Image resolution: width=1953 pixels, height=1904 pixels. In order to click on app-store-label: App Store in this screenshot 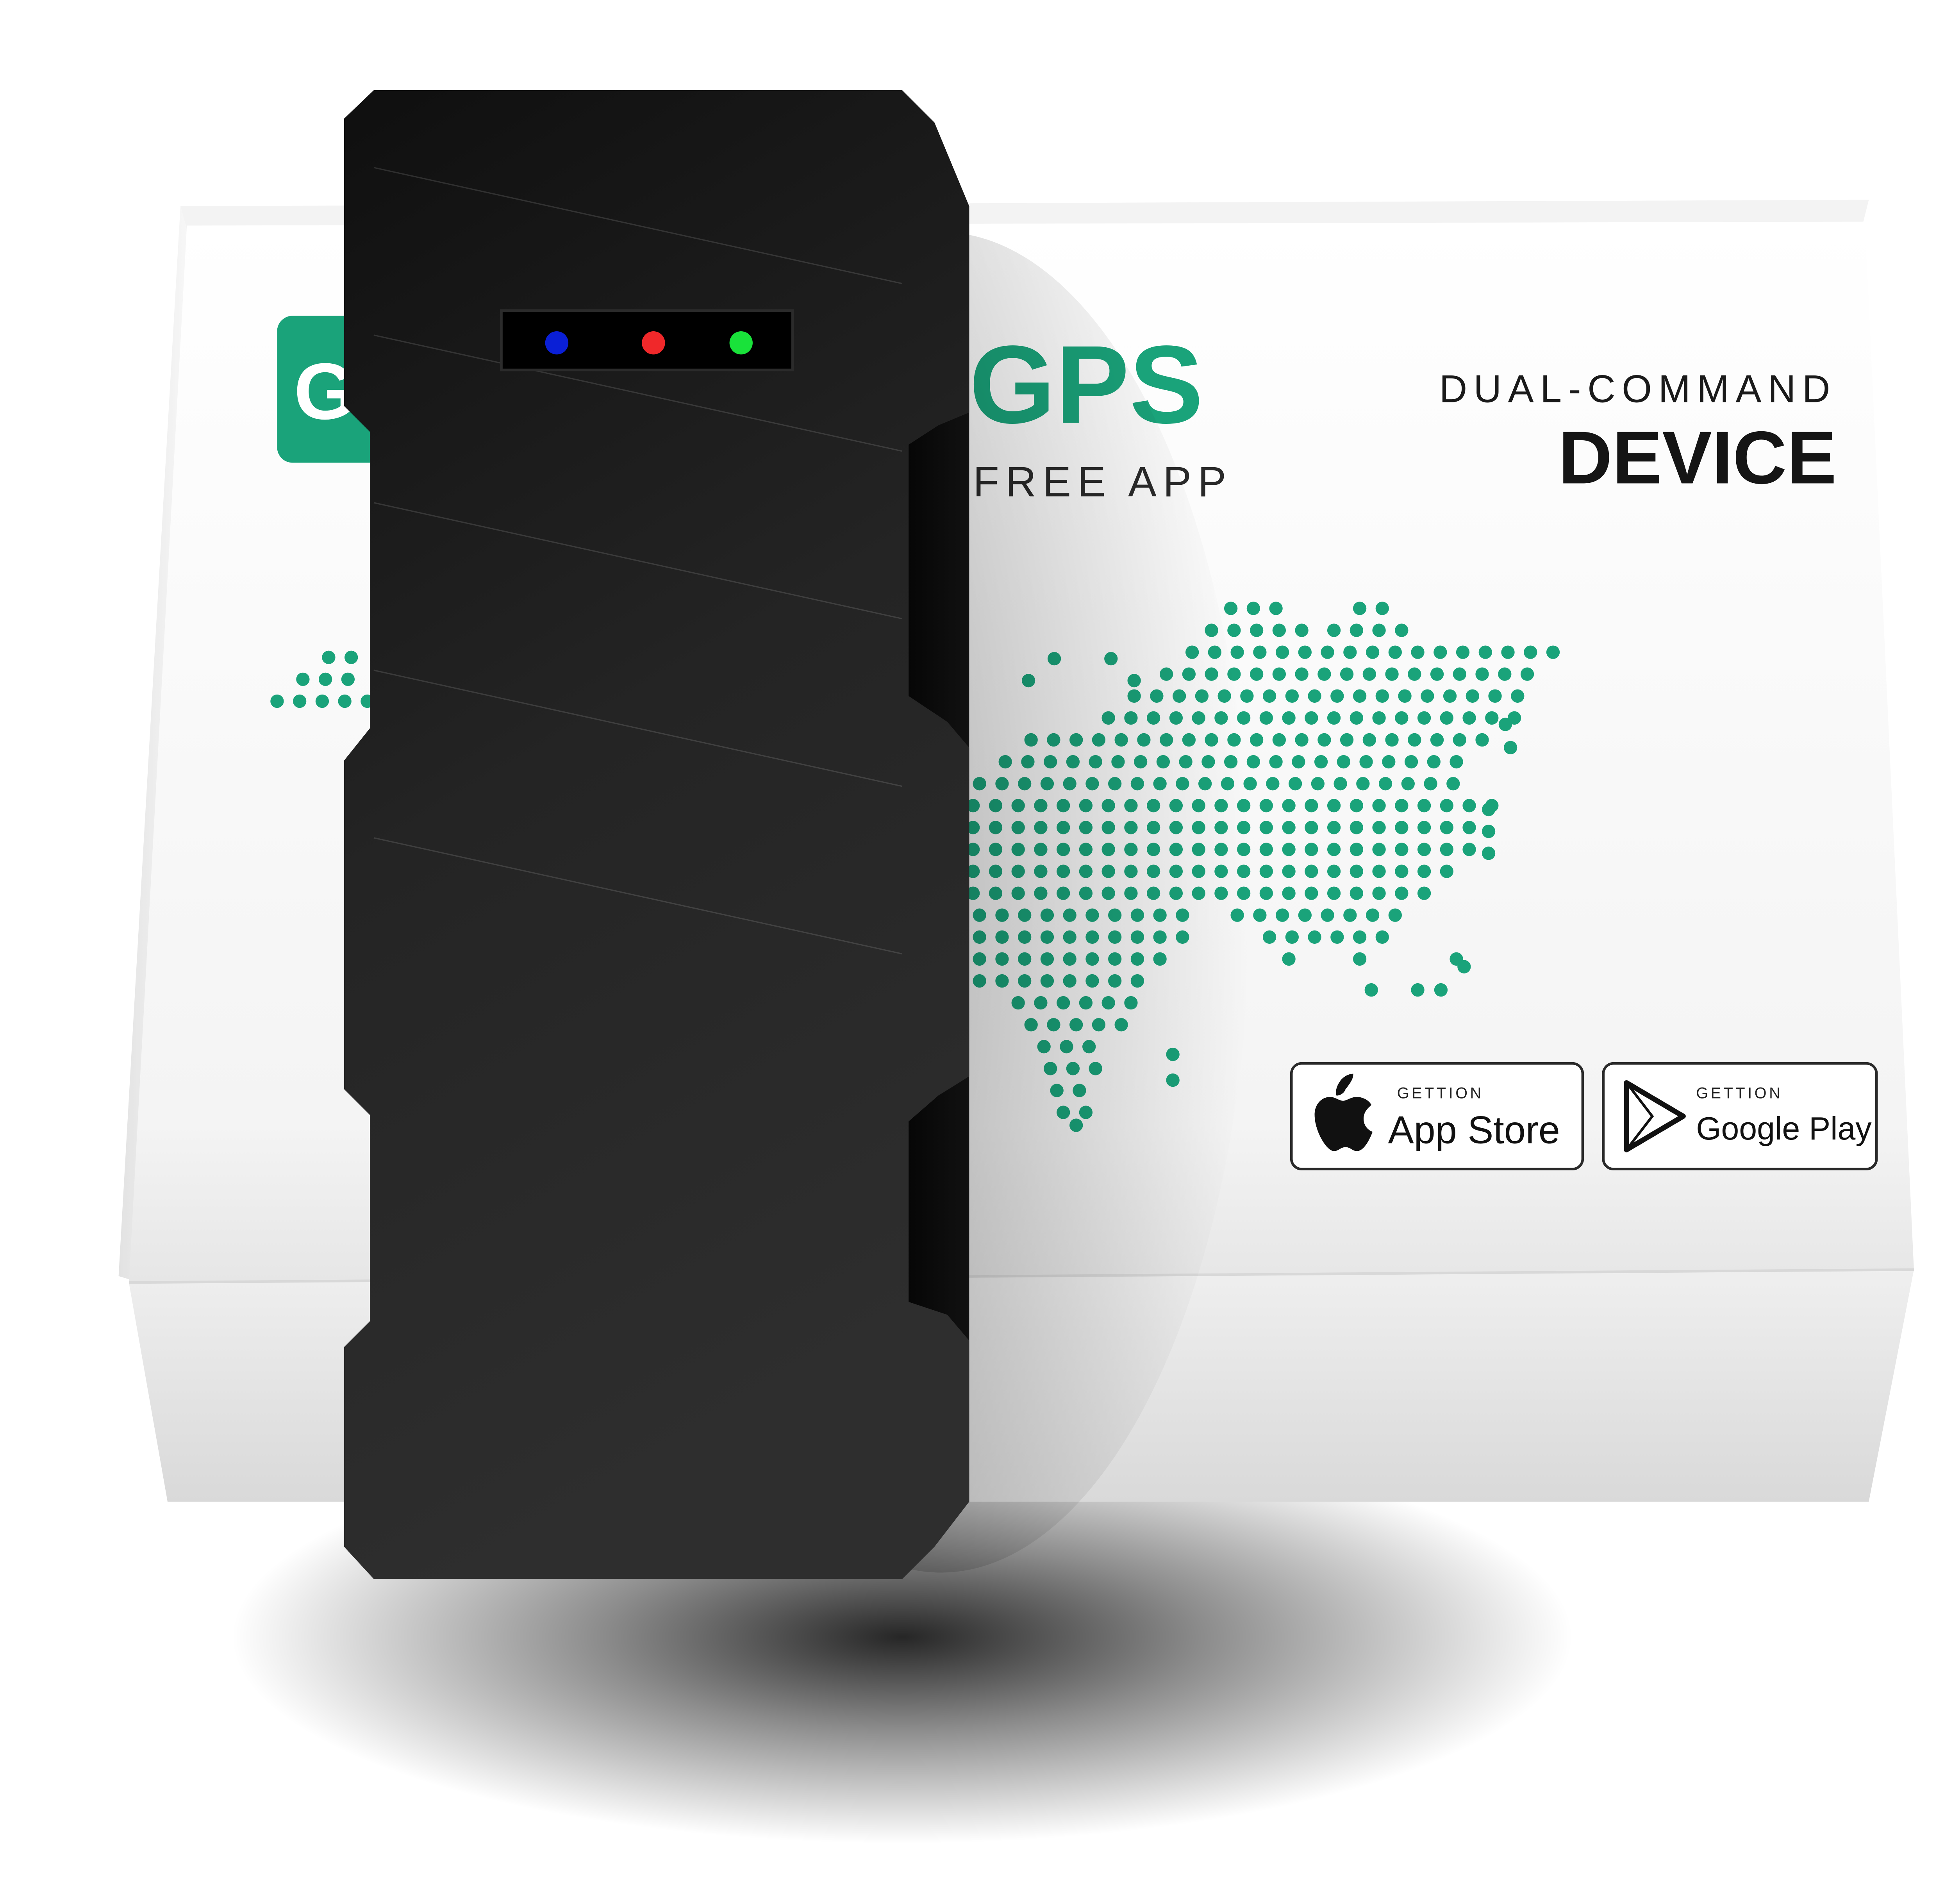, I will do `click(1474, 1130)`.